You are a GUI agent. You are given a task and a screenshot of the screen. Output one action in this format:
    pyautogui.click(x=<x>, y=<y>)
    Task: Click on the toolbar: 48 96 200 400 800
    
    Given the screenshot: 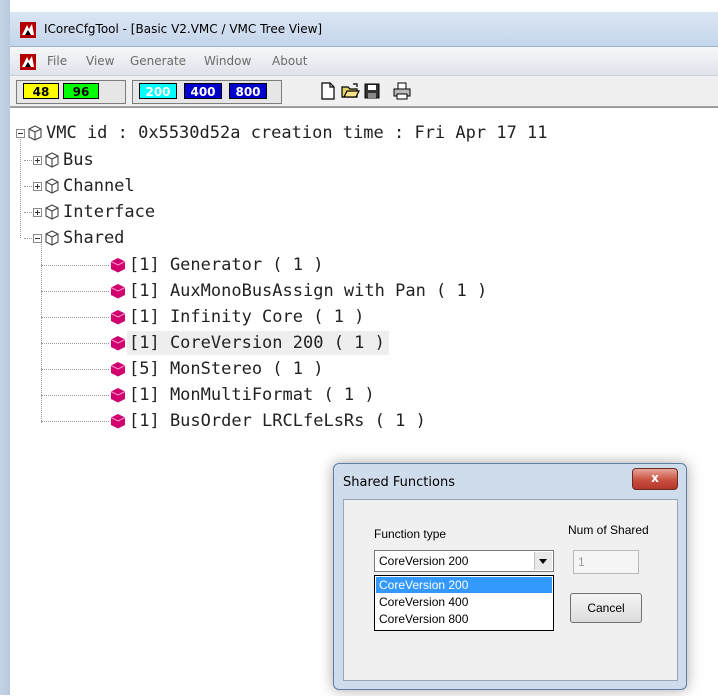 What is the action you would take?
    pyautogui.click(x=364, y=91)
    